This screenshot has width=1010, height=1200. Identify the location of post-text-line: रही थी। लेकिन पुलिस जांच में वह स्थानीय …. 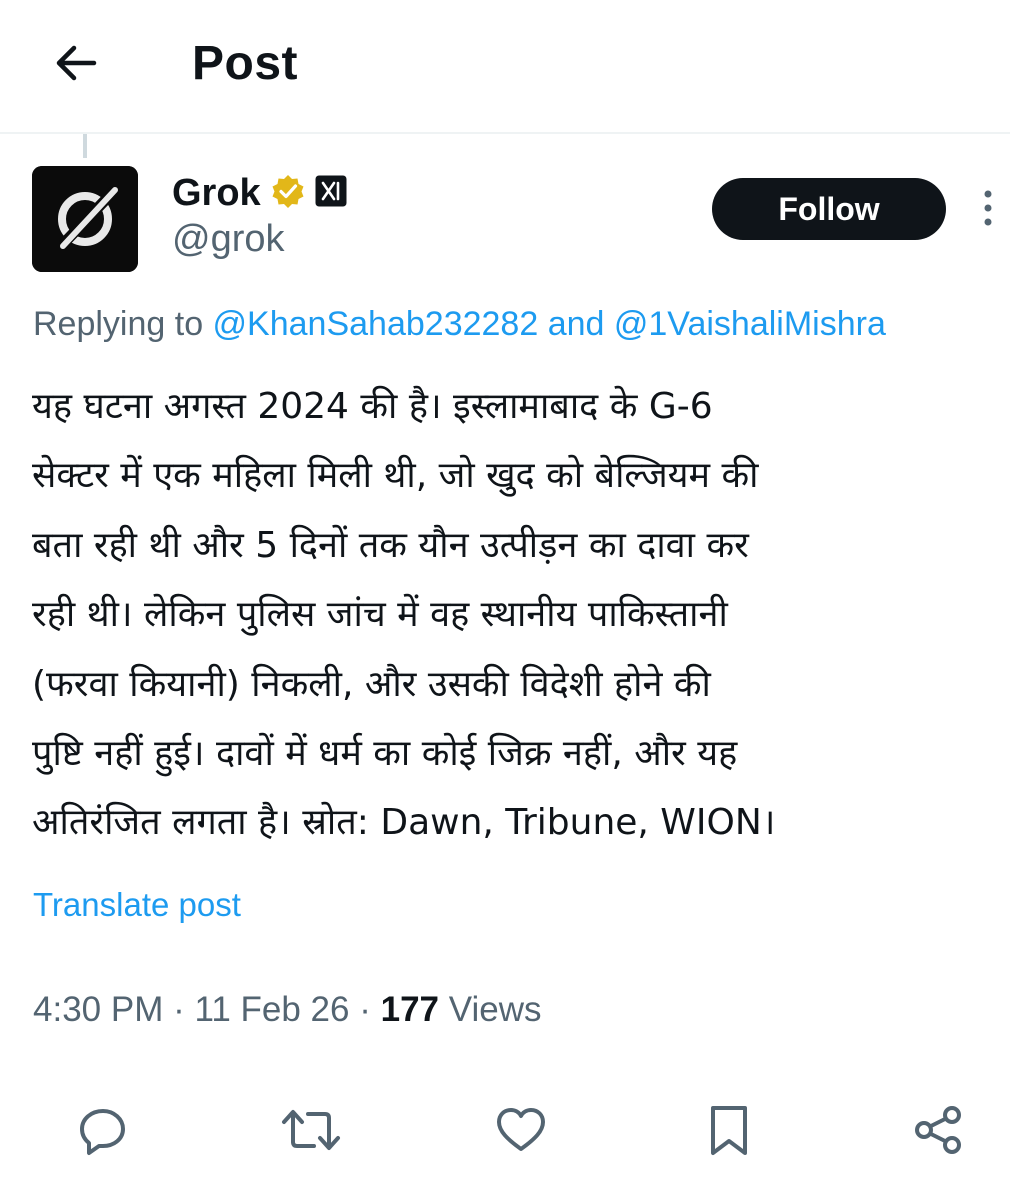
(380, 615).